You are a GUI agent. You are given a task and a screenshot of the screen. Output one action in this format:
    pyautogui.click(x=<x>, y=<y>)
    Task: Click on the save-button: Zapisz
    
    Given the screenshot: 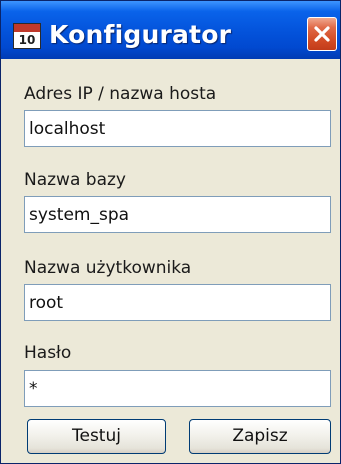 What is the action you would take?
    pyautogui.click(x=260, y=436)
    